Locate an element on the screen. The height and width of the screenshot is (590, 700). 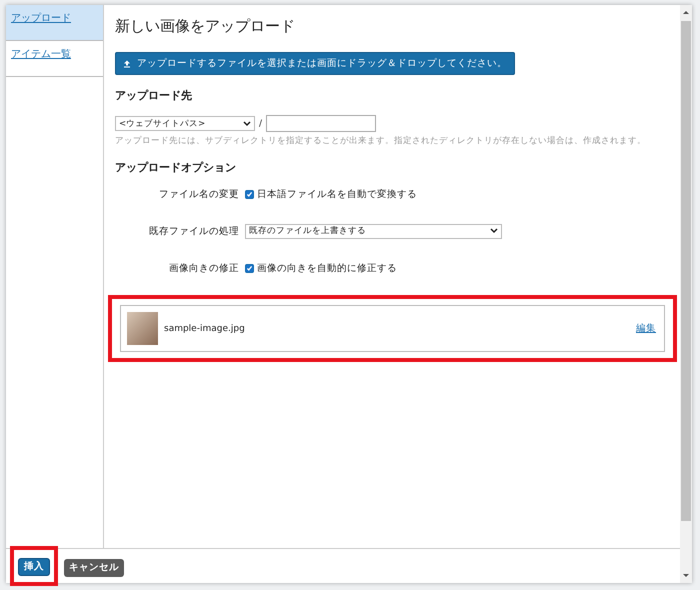
sidebar-item: アップロード is located at coordinates (54, 23).